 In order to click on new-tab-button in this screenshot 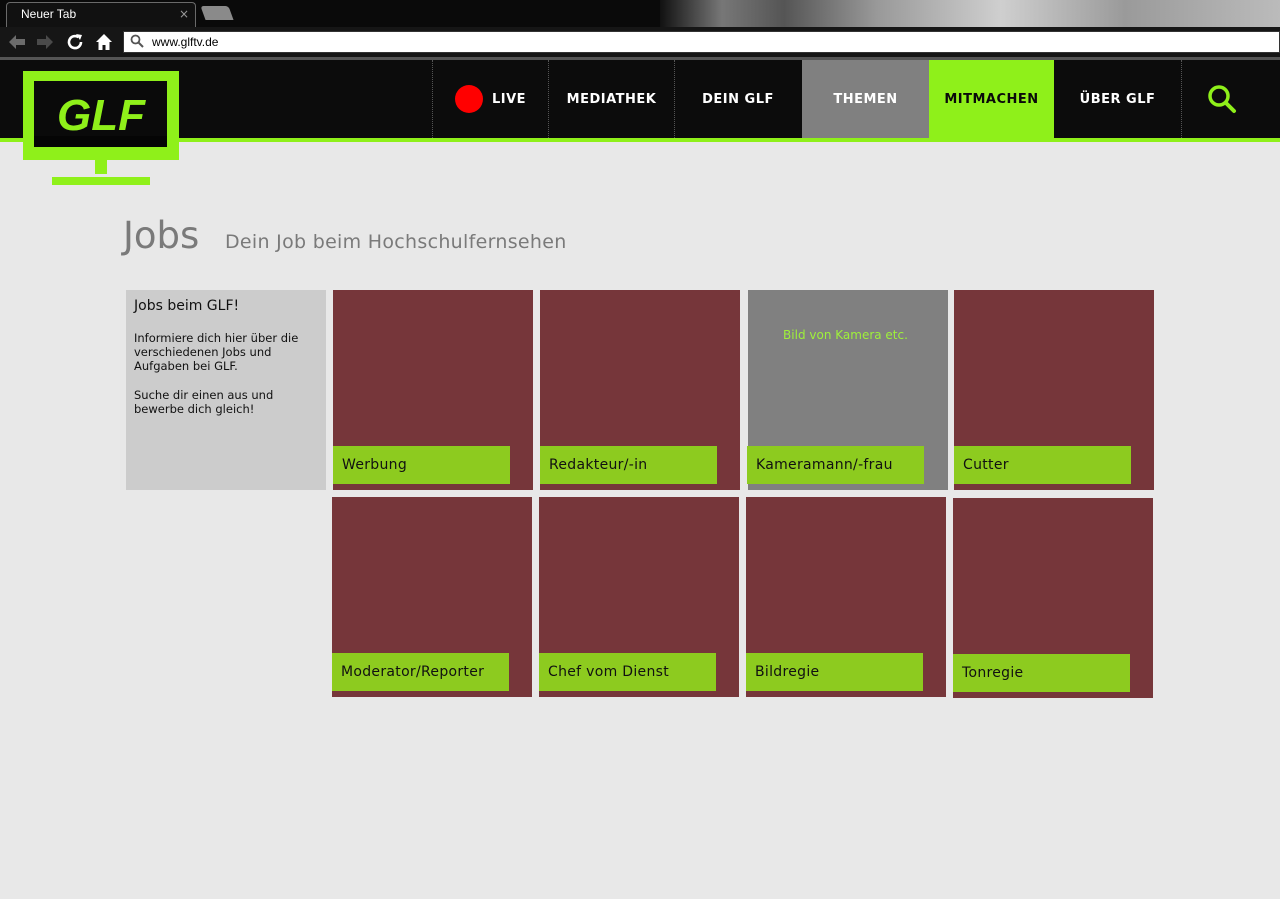, I will do `click(217, 13)`.